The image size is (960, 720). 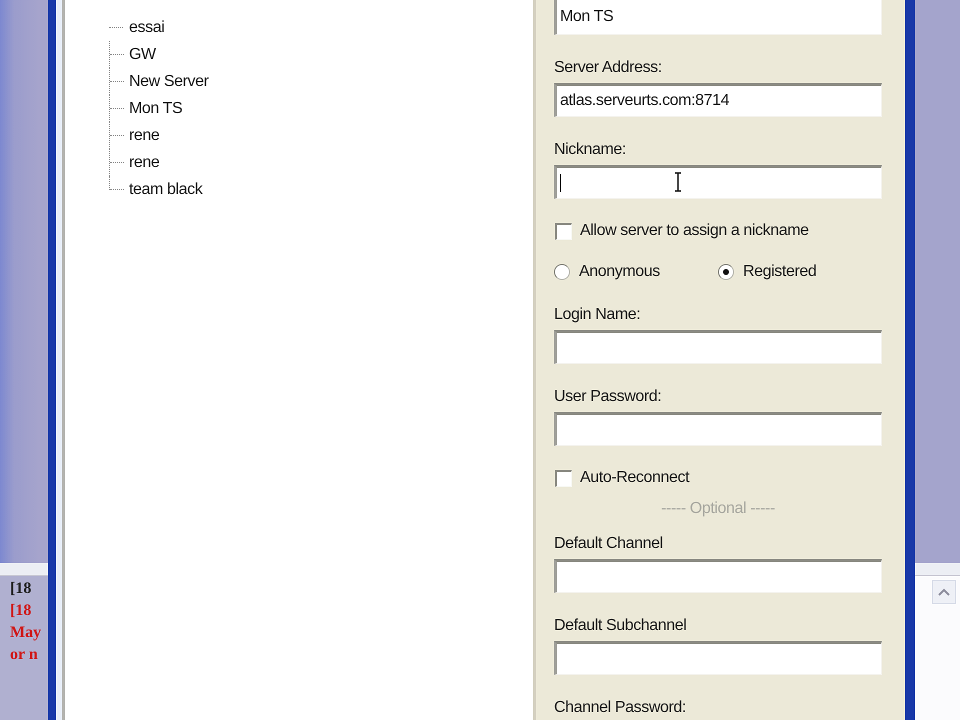 What do you see at coordinates (144, 27) in the screenshot?
I see `tree-item: essai` at bounding box center [144, 27].